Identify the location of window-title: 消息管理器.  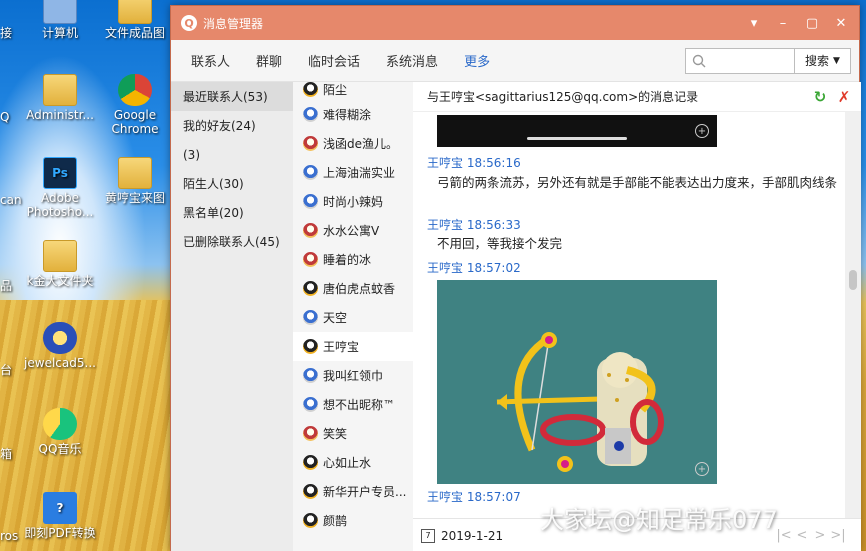
(233, 23).